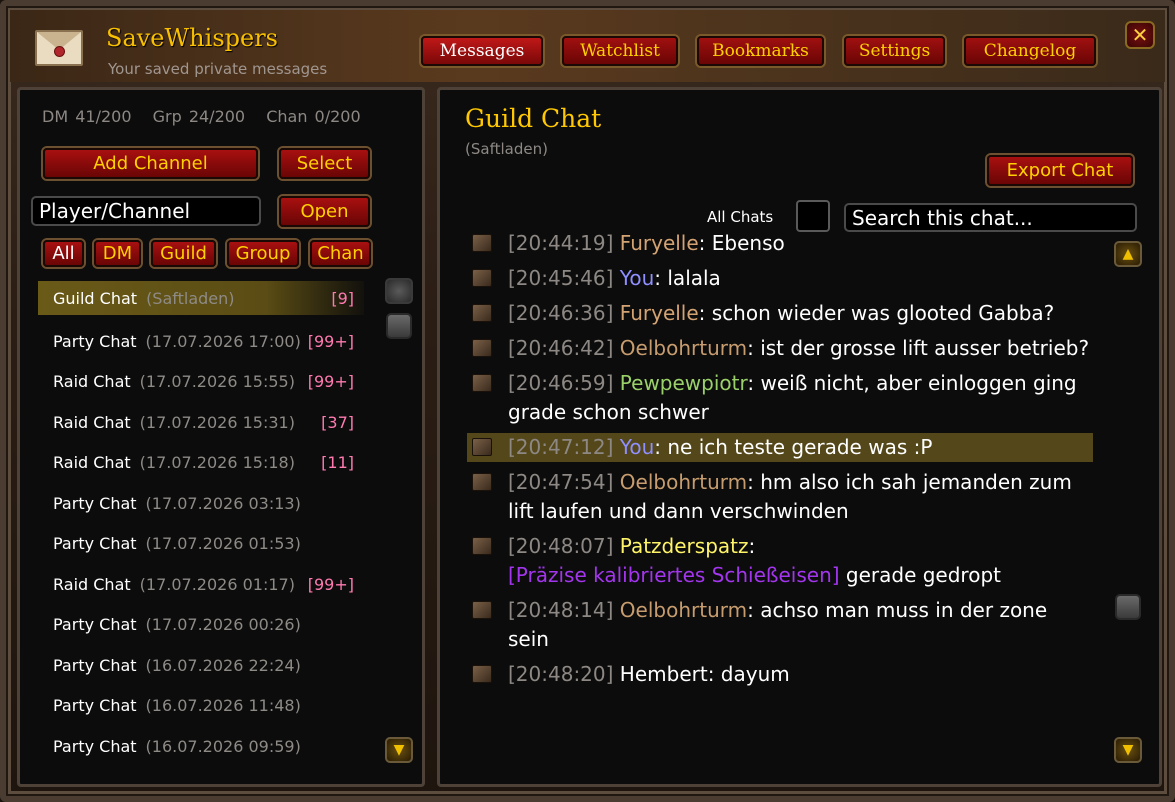 This screenshot has height=802, width=1175. What do you see at coordinates (337, 422) in the screenshot?
I see `unread-badge: [37]` at bounding box center [337, 422].